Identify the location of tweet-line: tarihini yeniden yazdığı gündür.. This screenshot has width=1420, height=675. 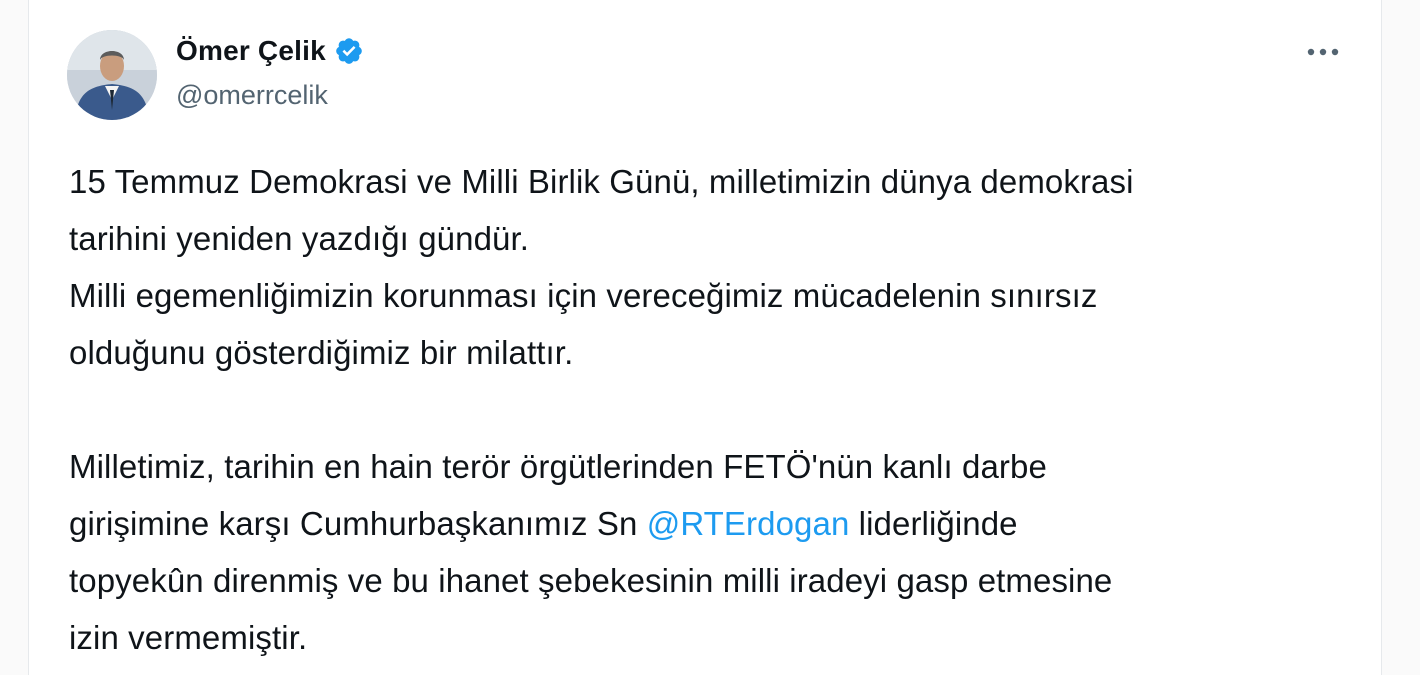
(299, 238).